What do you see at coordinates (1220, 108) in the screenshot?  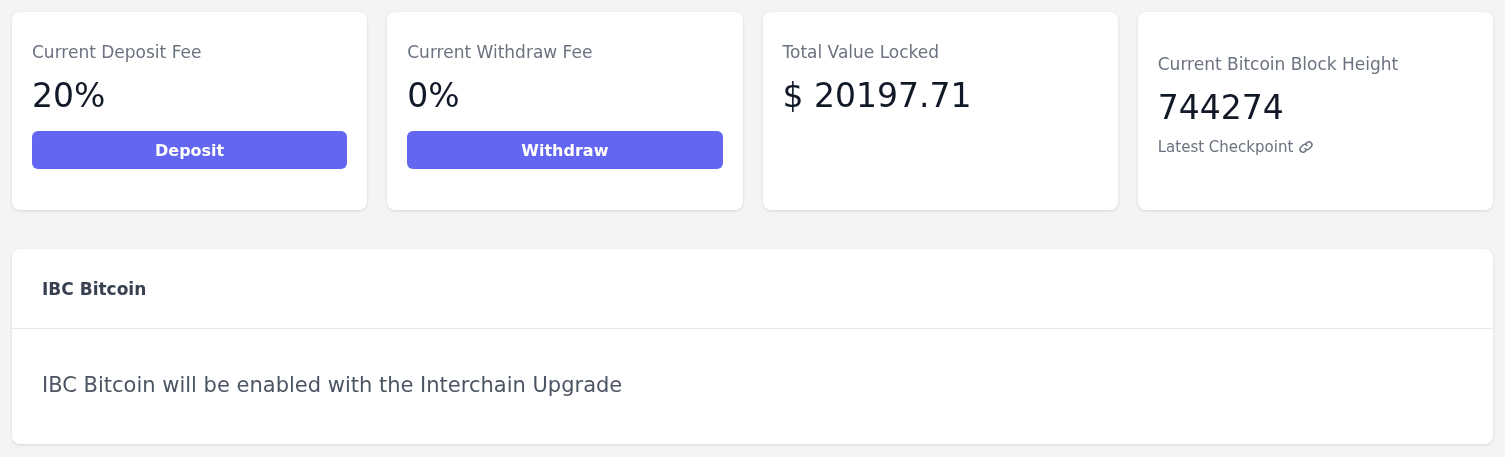 I see `stat-value: 744274` at bounding box center [1220, 108].